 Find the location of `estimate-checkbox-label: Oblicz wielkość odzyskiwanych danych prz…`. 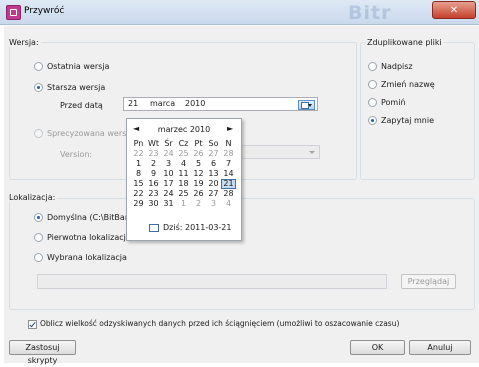

estimate-checkbox-label: Oblicz wielkość odzyskiwanych danych prz… is located at coordinates (220, 323).